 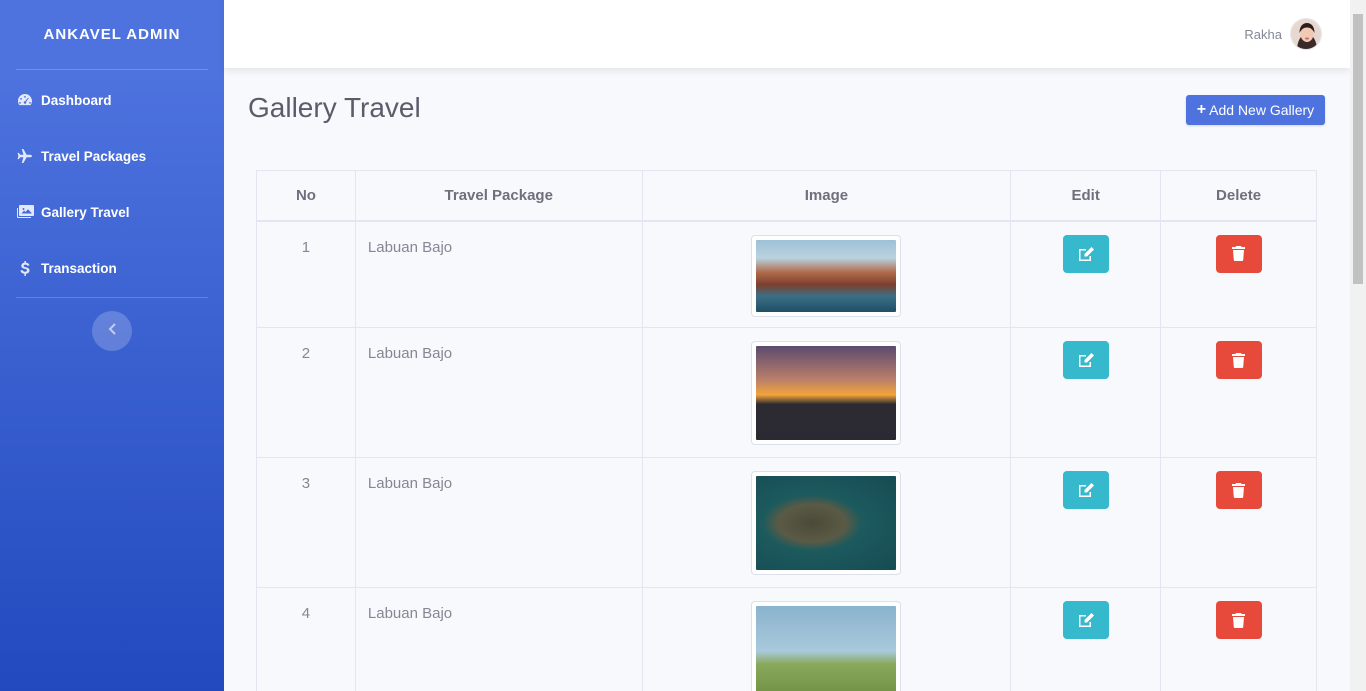 What do you see at coordinates (826, 196) in the screenshot?
I see `column-header-image: Image` at bounding box center [826, 196].